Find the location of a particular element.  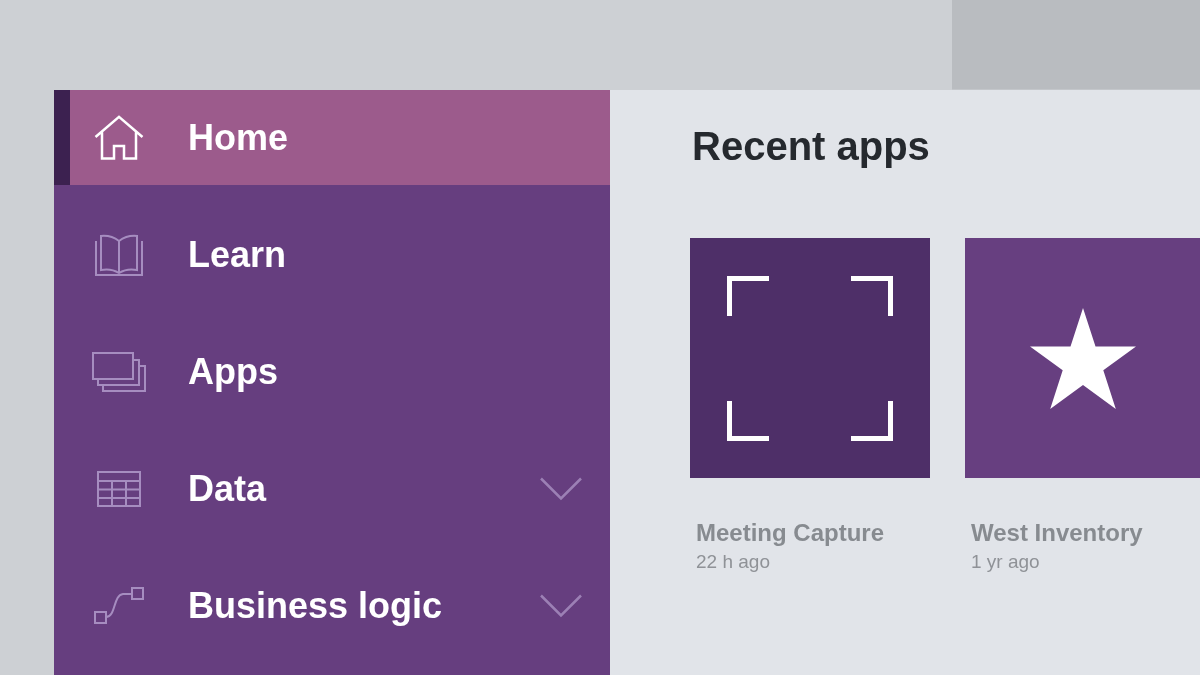

stacked-windows-icon is located at coordinates (119, 371).